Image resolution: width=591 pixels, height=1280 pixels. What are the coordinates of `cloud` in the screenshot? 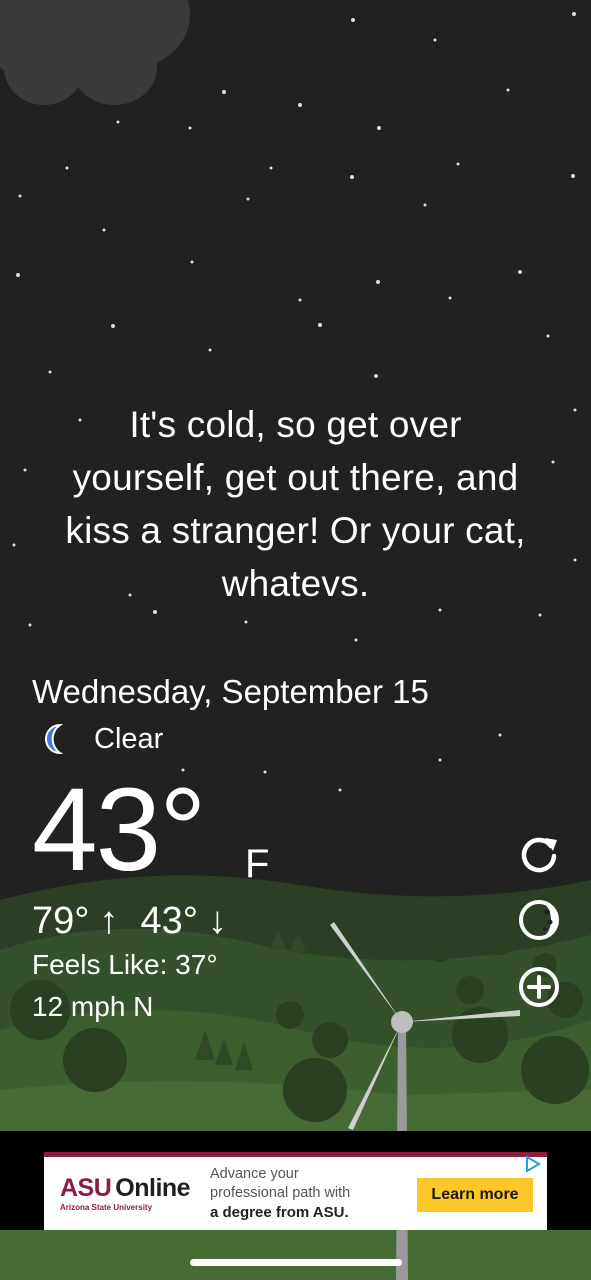 It's located at (114, 67).